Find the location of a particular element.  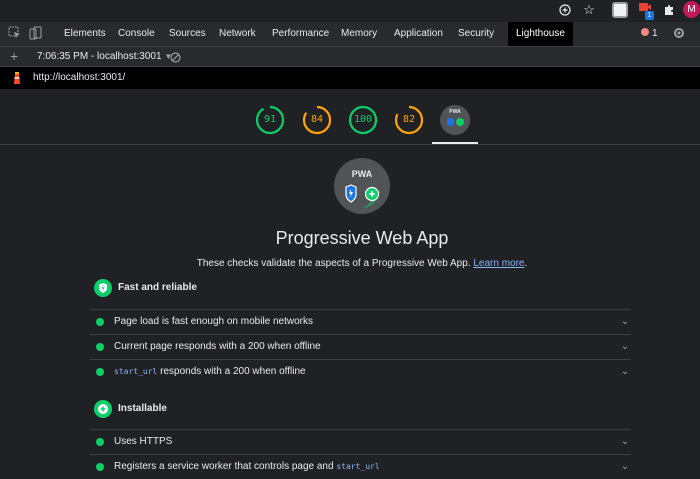

pwa-installable-icon is located at coordinates (460, 122).